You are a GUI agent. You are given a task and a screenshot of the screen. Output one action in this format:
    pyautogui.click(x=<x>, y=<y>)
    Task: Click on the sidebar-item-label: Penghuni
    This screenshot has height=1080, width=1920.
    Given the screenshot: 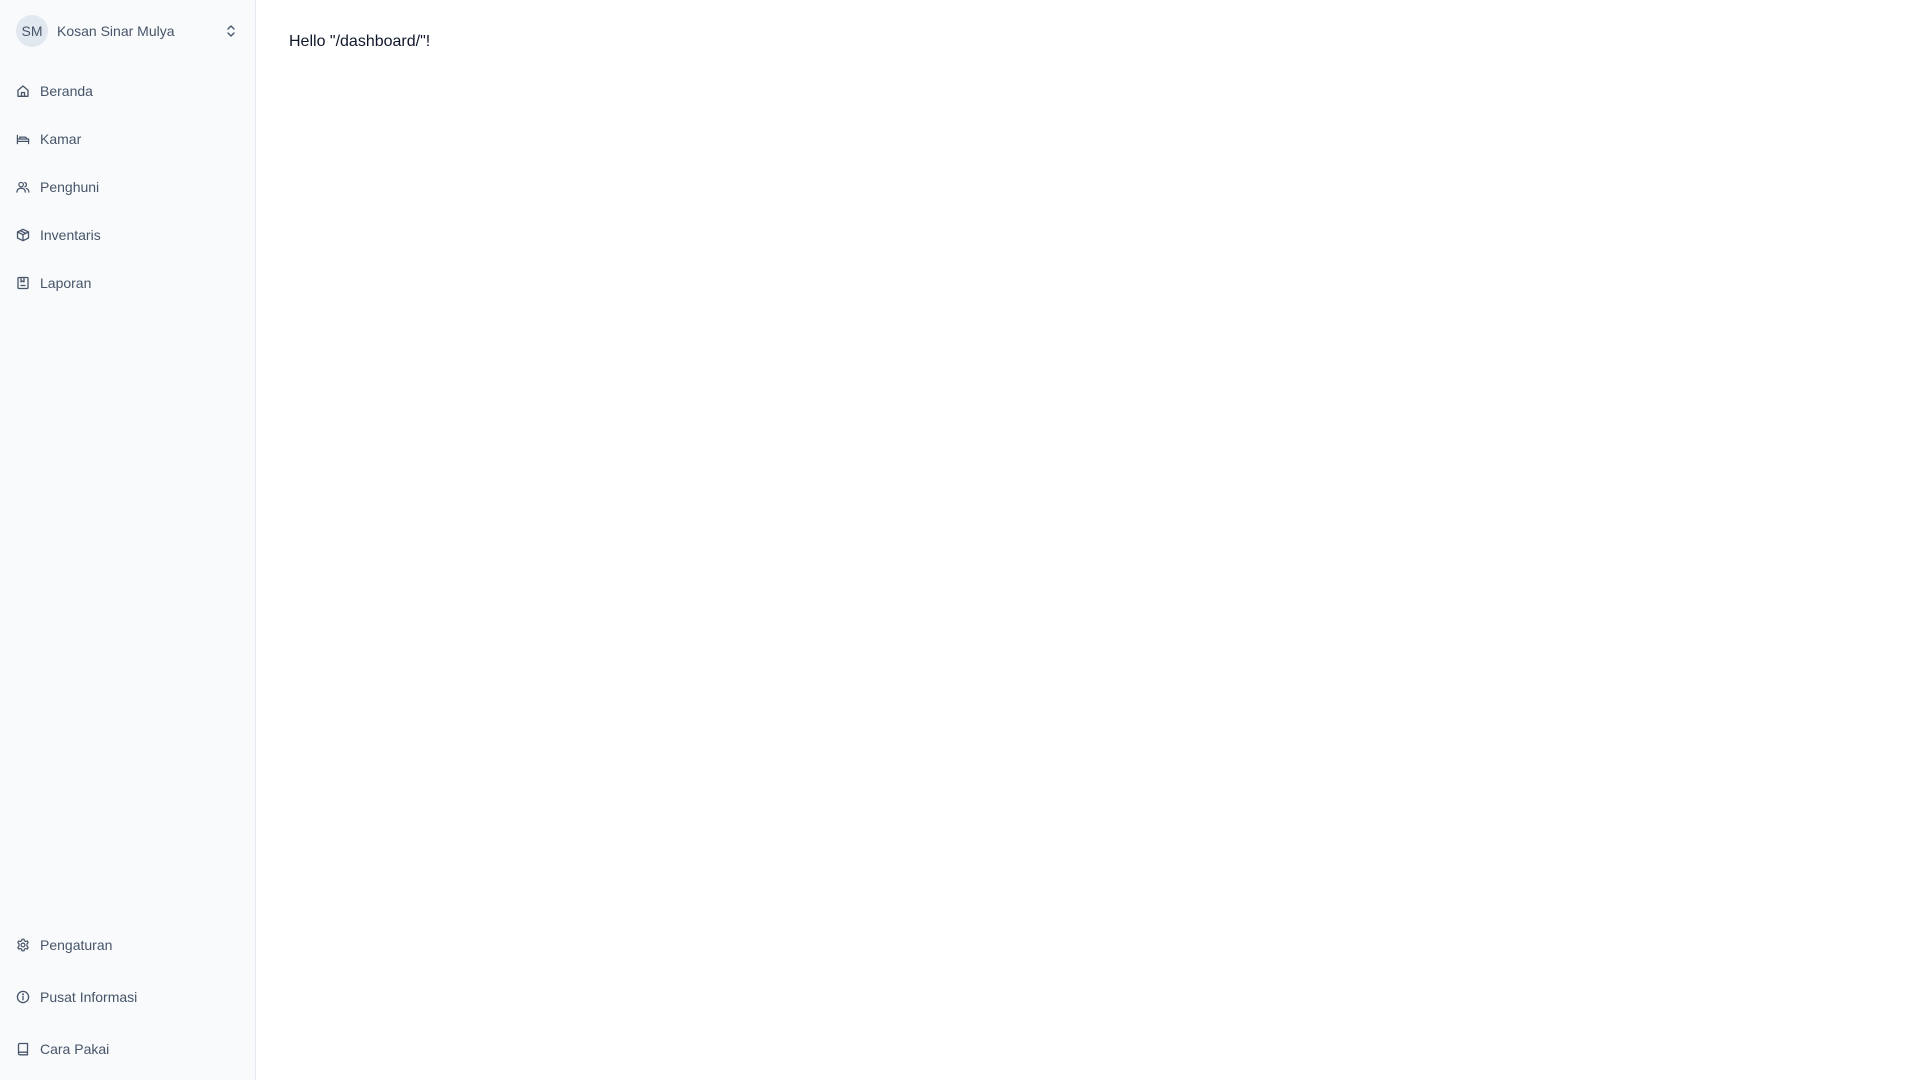 What is the action you would take?
    pyautogui.click(x=70, y=187)
    